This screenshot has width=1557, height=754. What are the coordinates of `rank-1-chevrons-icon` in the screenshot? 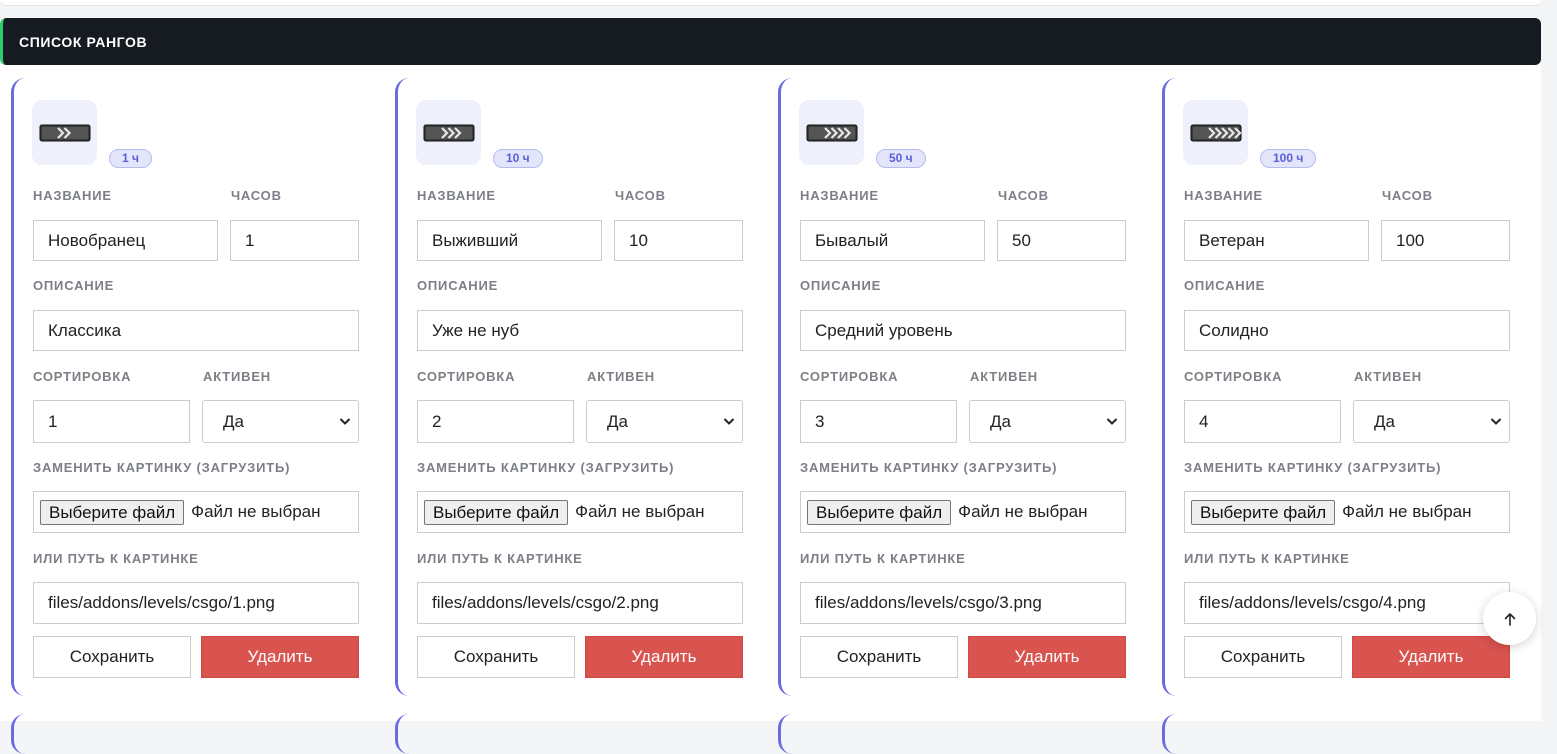 It's located at (64, 132).